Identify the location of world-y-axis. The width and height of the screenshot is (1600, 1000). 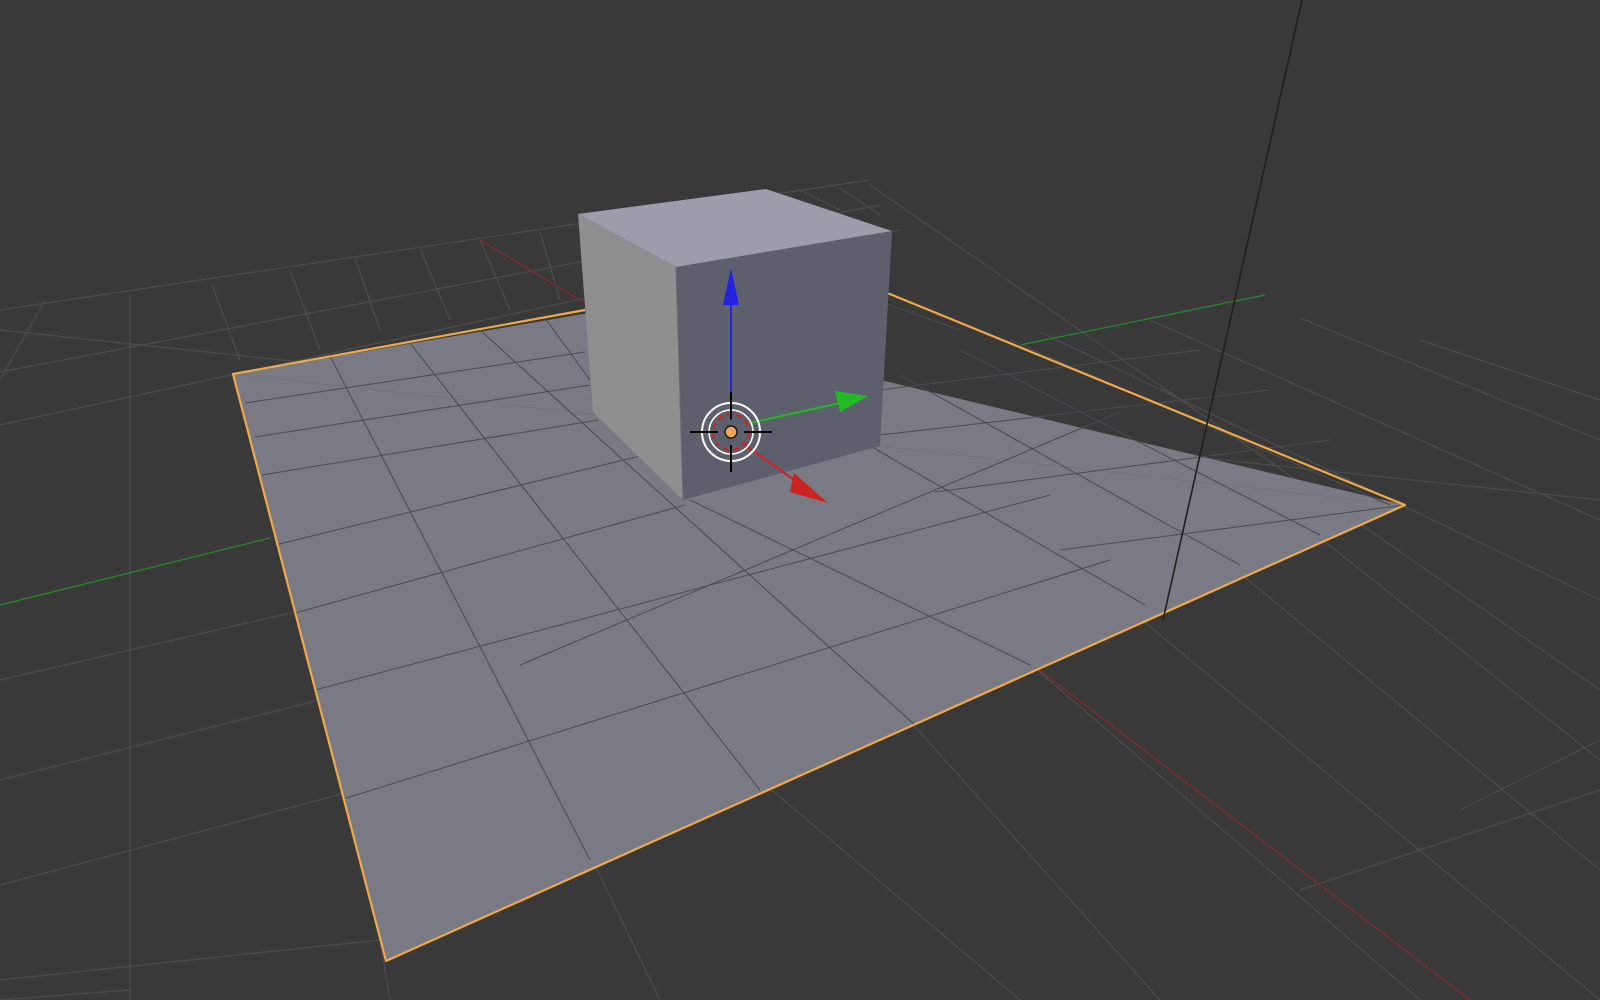
(135, 571).